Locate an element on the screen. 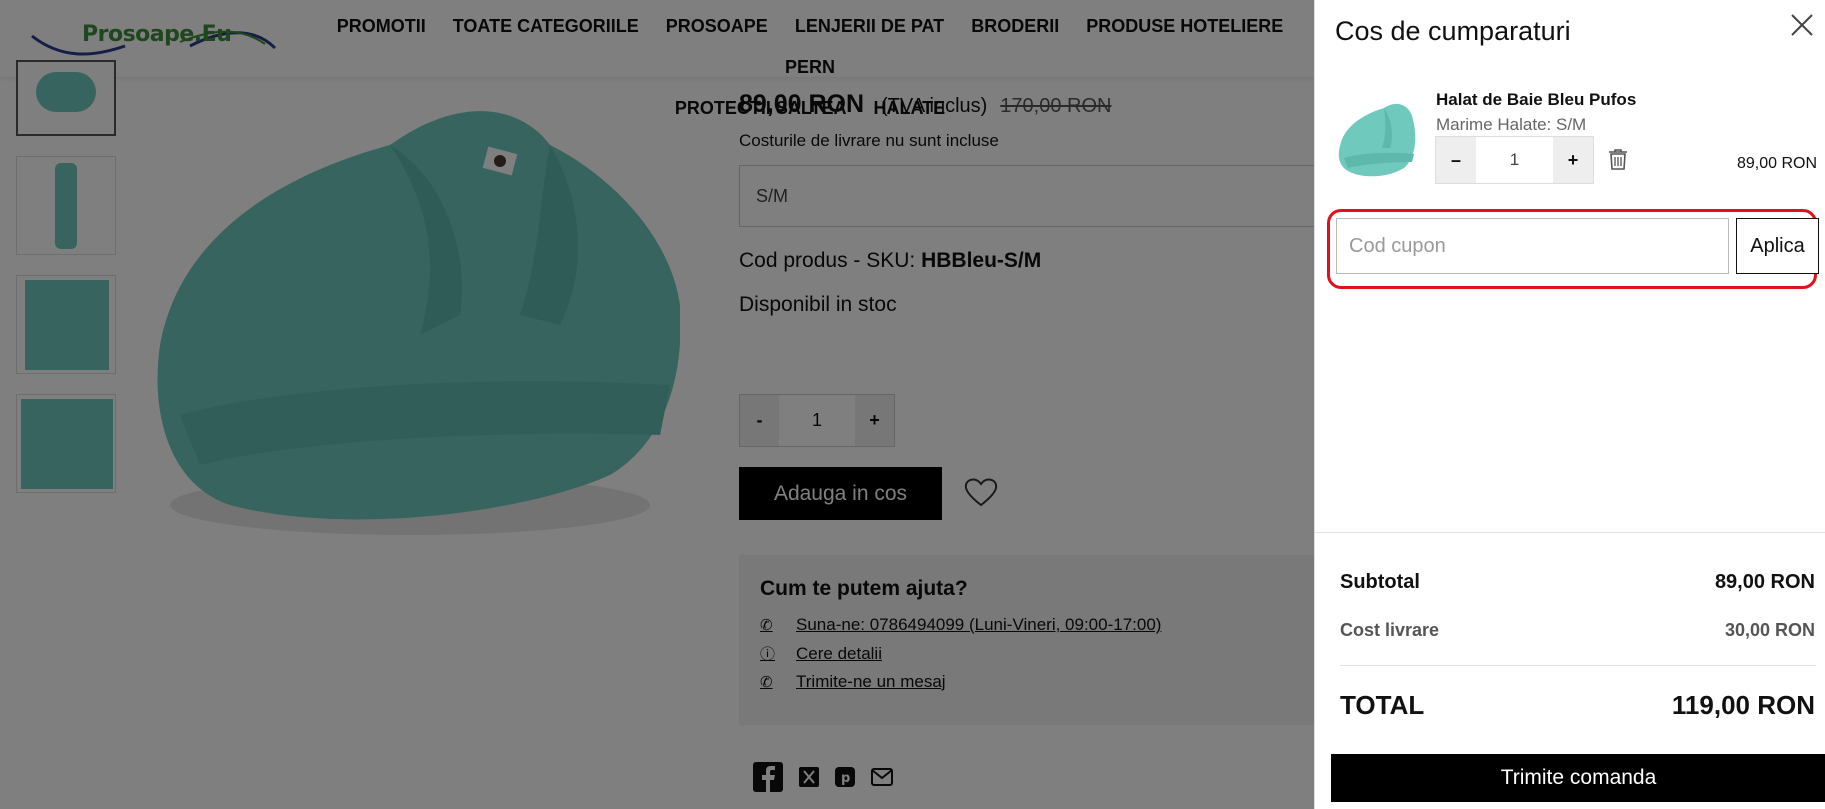 The image size is (1825, 809). total-row: TOTAL 119,00 RON is located at coordinates (1577, 705).